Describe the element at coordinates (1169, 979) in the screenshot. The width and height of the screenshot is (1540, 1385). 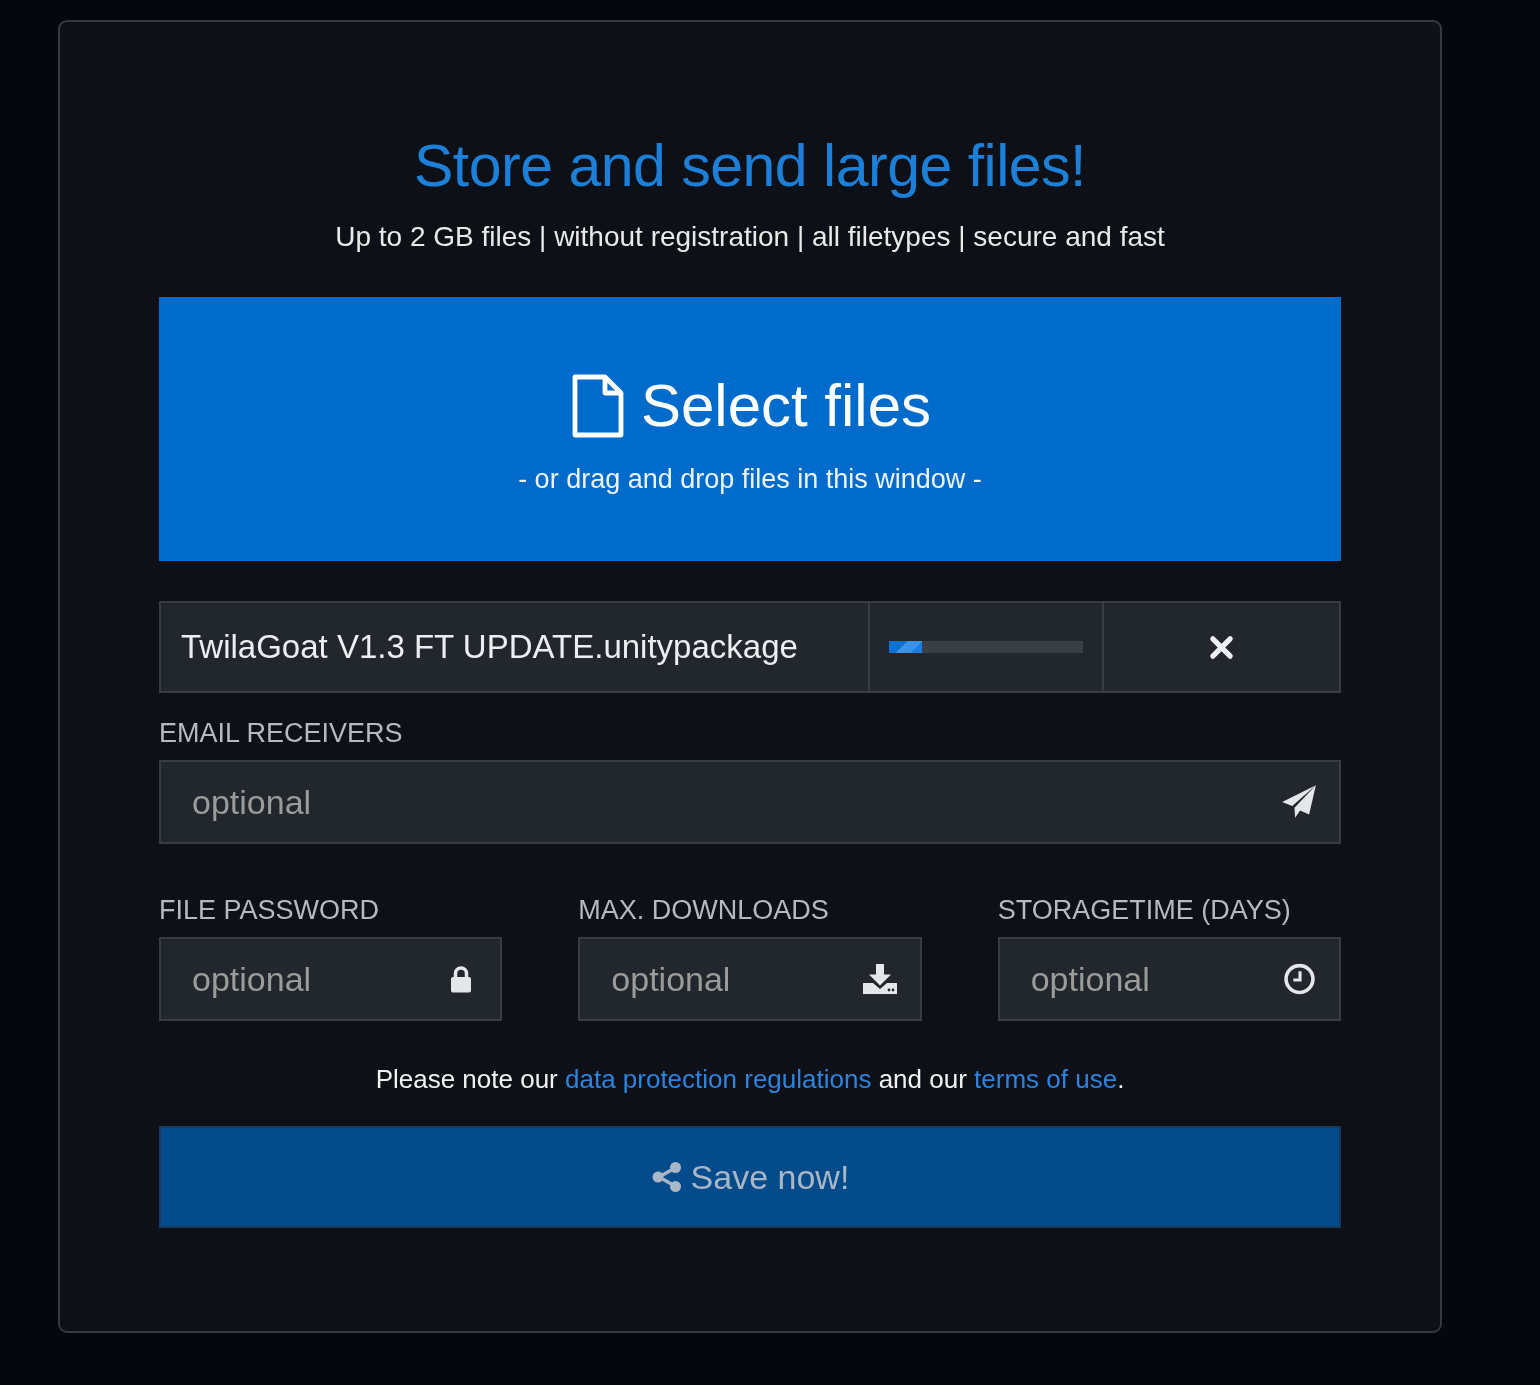
I see `storage-days-field: optional` at that location.